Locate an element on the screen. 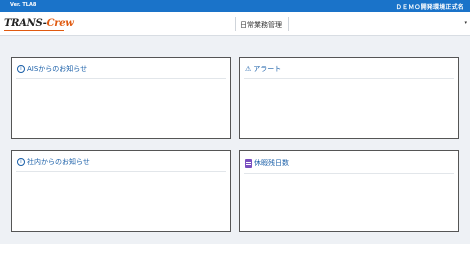 Image resolution: width=470 pixels, height=253 pixels. panel-title: i 社内からのお知らせ is located at coordinates (53, 162).